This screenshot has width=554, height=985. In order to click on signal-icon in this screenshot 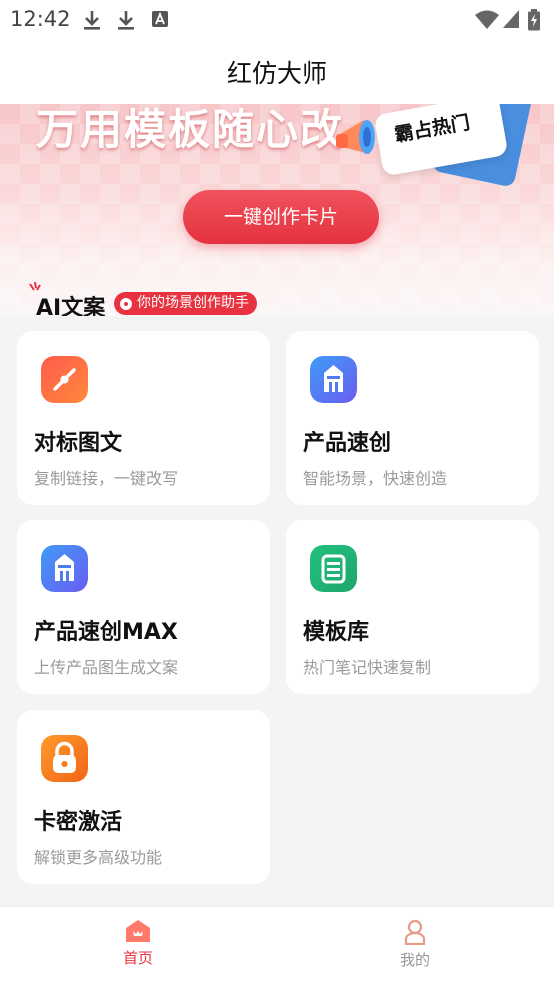, I will do `click(511, 19)`.